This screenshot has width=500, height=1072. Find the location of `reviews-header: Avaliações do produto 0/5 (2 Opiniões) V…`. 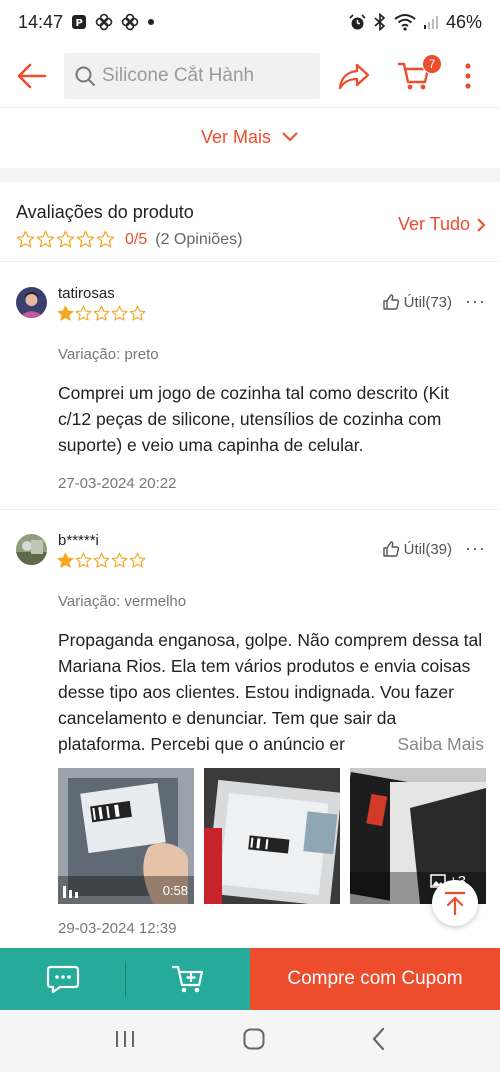

reviews-header: Avaliações do produto 0/5 (2 Opiniões) V… is located at coordinates (250, 223).